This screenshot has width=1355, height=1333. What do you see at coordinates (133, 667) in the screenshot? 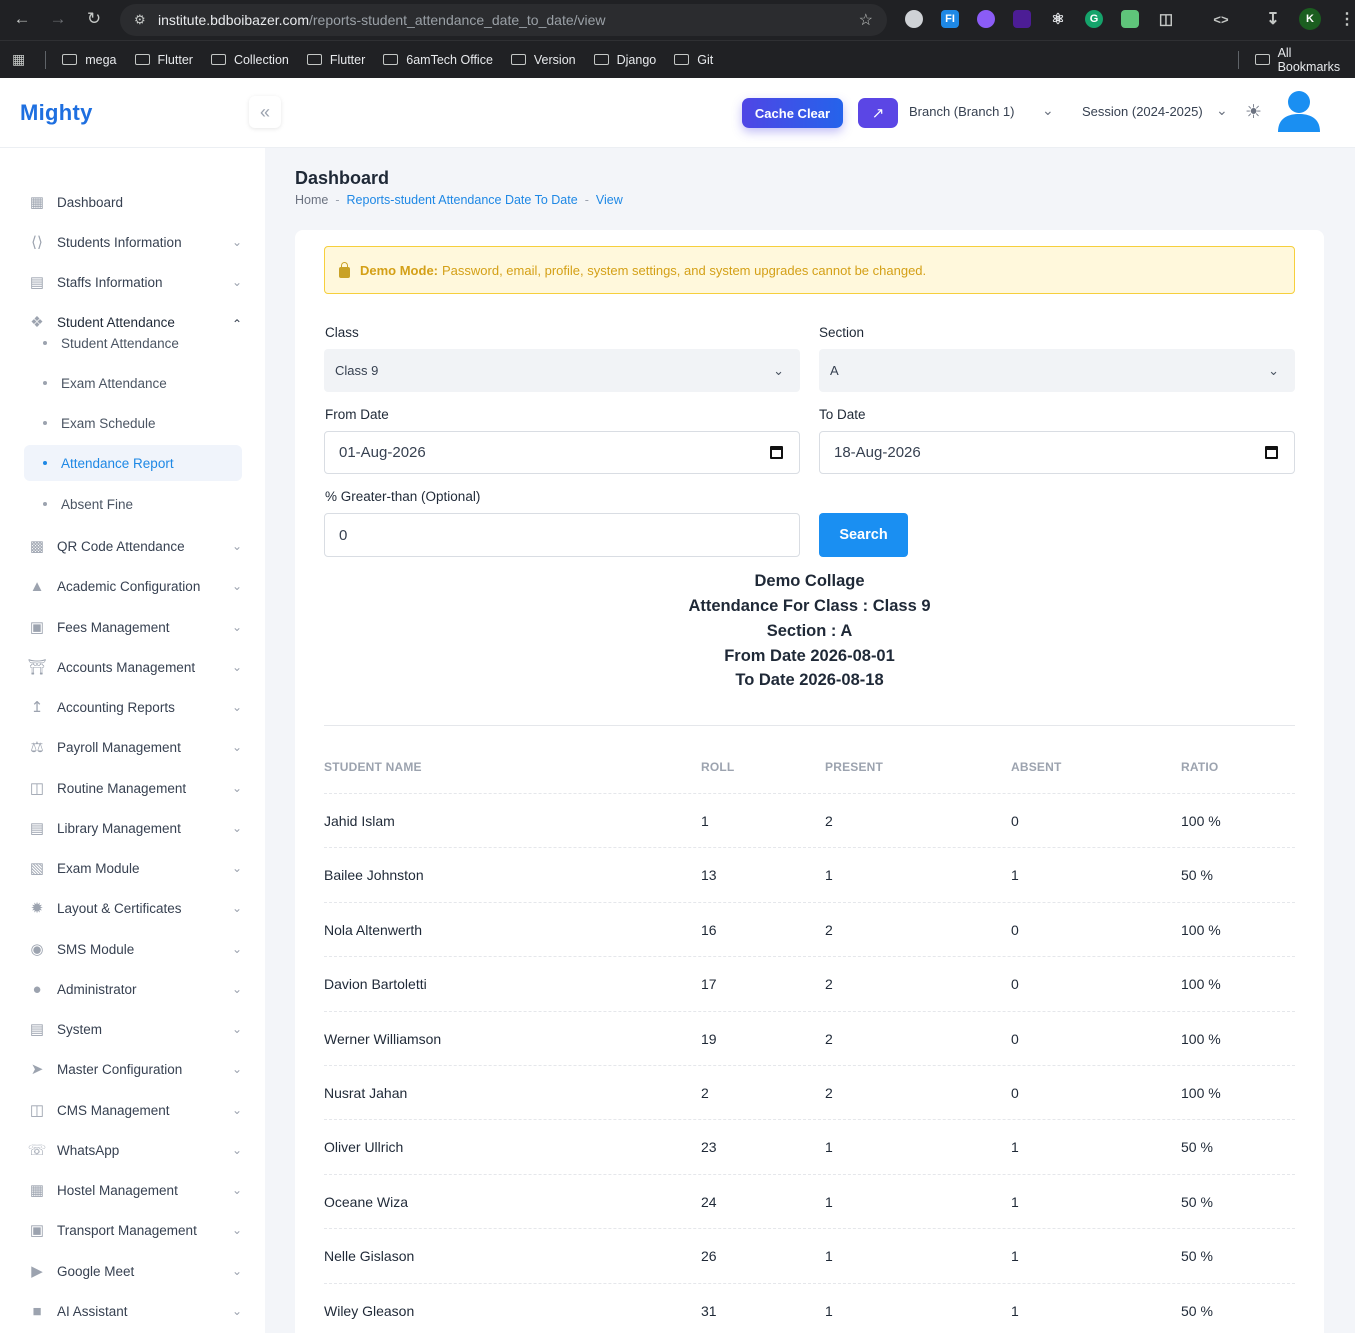
I see `sidebar-item: ⛩ Accounts Management ⌄` at bounding box center [133, 667].